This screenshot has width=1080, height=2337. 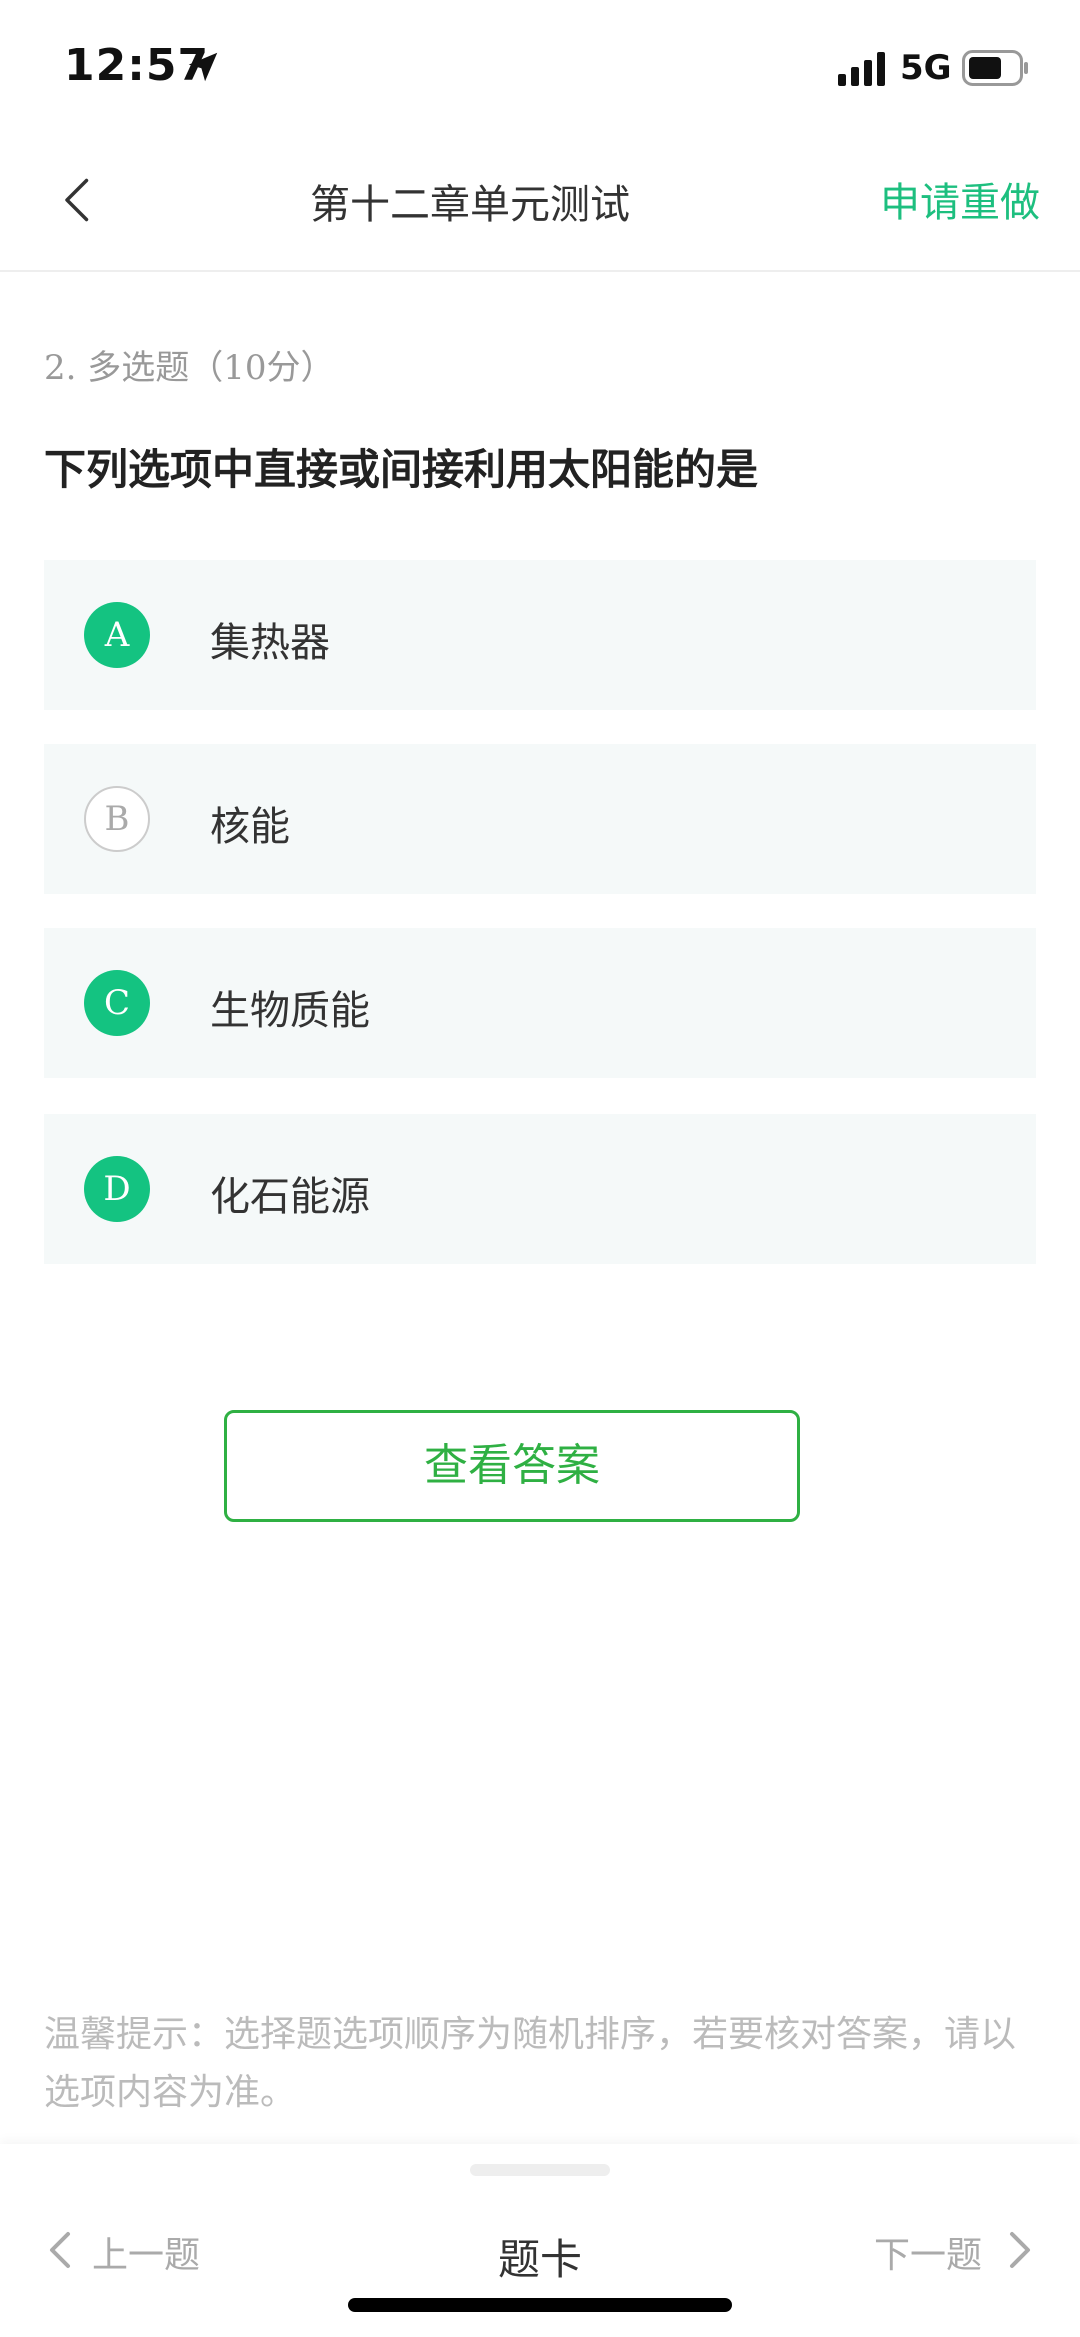 What do you see at coordinates (540, 2256) in the screenshot?
I see `question-card-button: 题卡` at bounding box center [540, 2256].